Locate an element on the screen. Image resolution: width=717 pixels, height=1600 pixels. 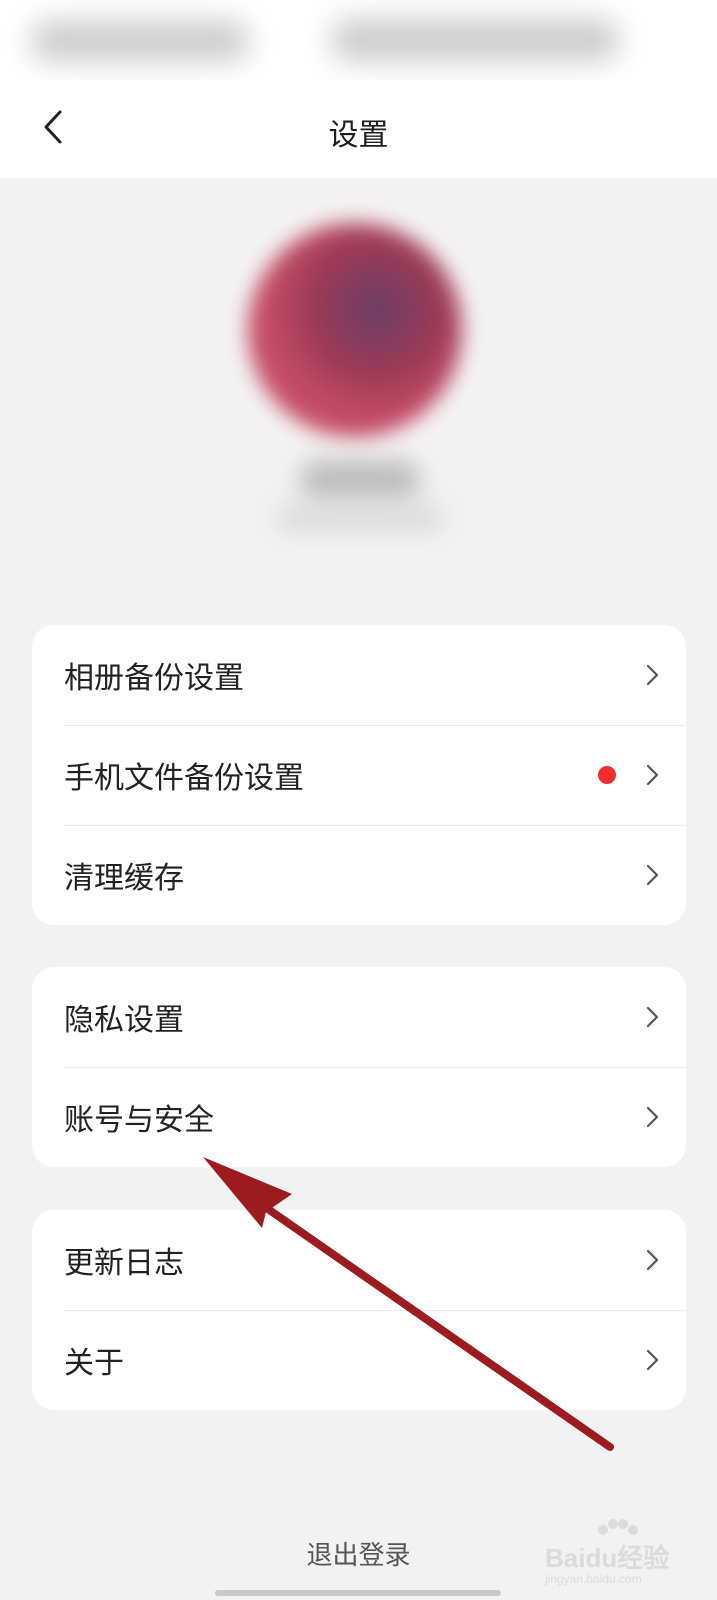
username-subtext-blur is located at coordinates (360, 518).